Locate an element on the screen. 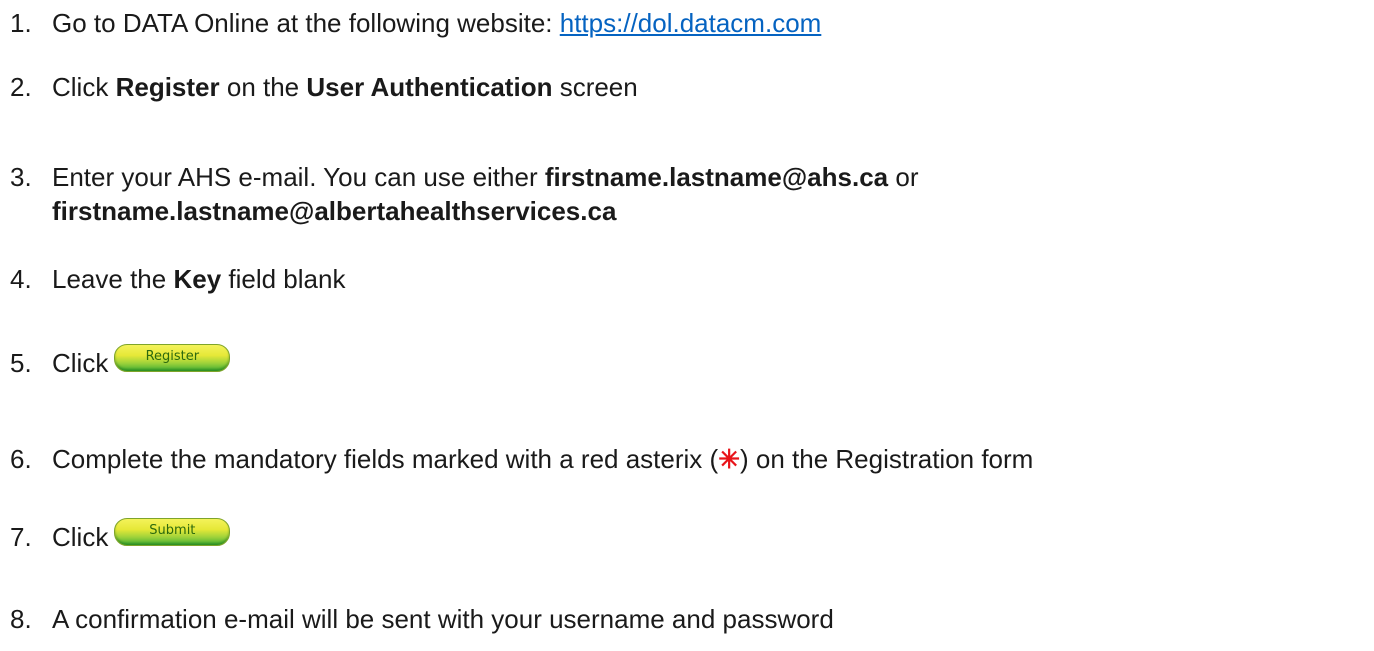  step-text: ) on the Registration form is located at coordinates (886, 459).